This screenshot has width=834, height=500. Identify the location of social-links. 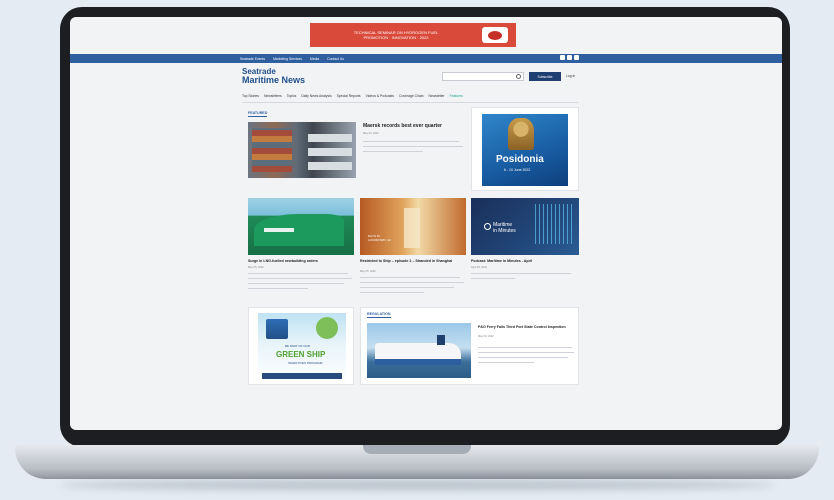
(569, 57).